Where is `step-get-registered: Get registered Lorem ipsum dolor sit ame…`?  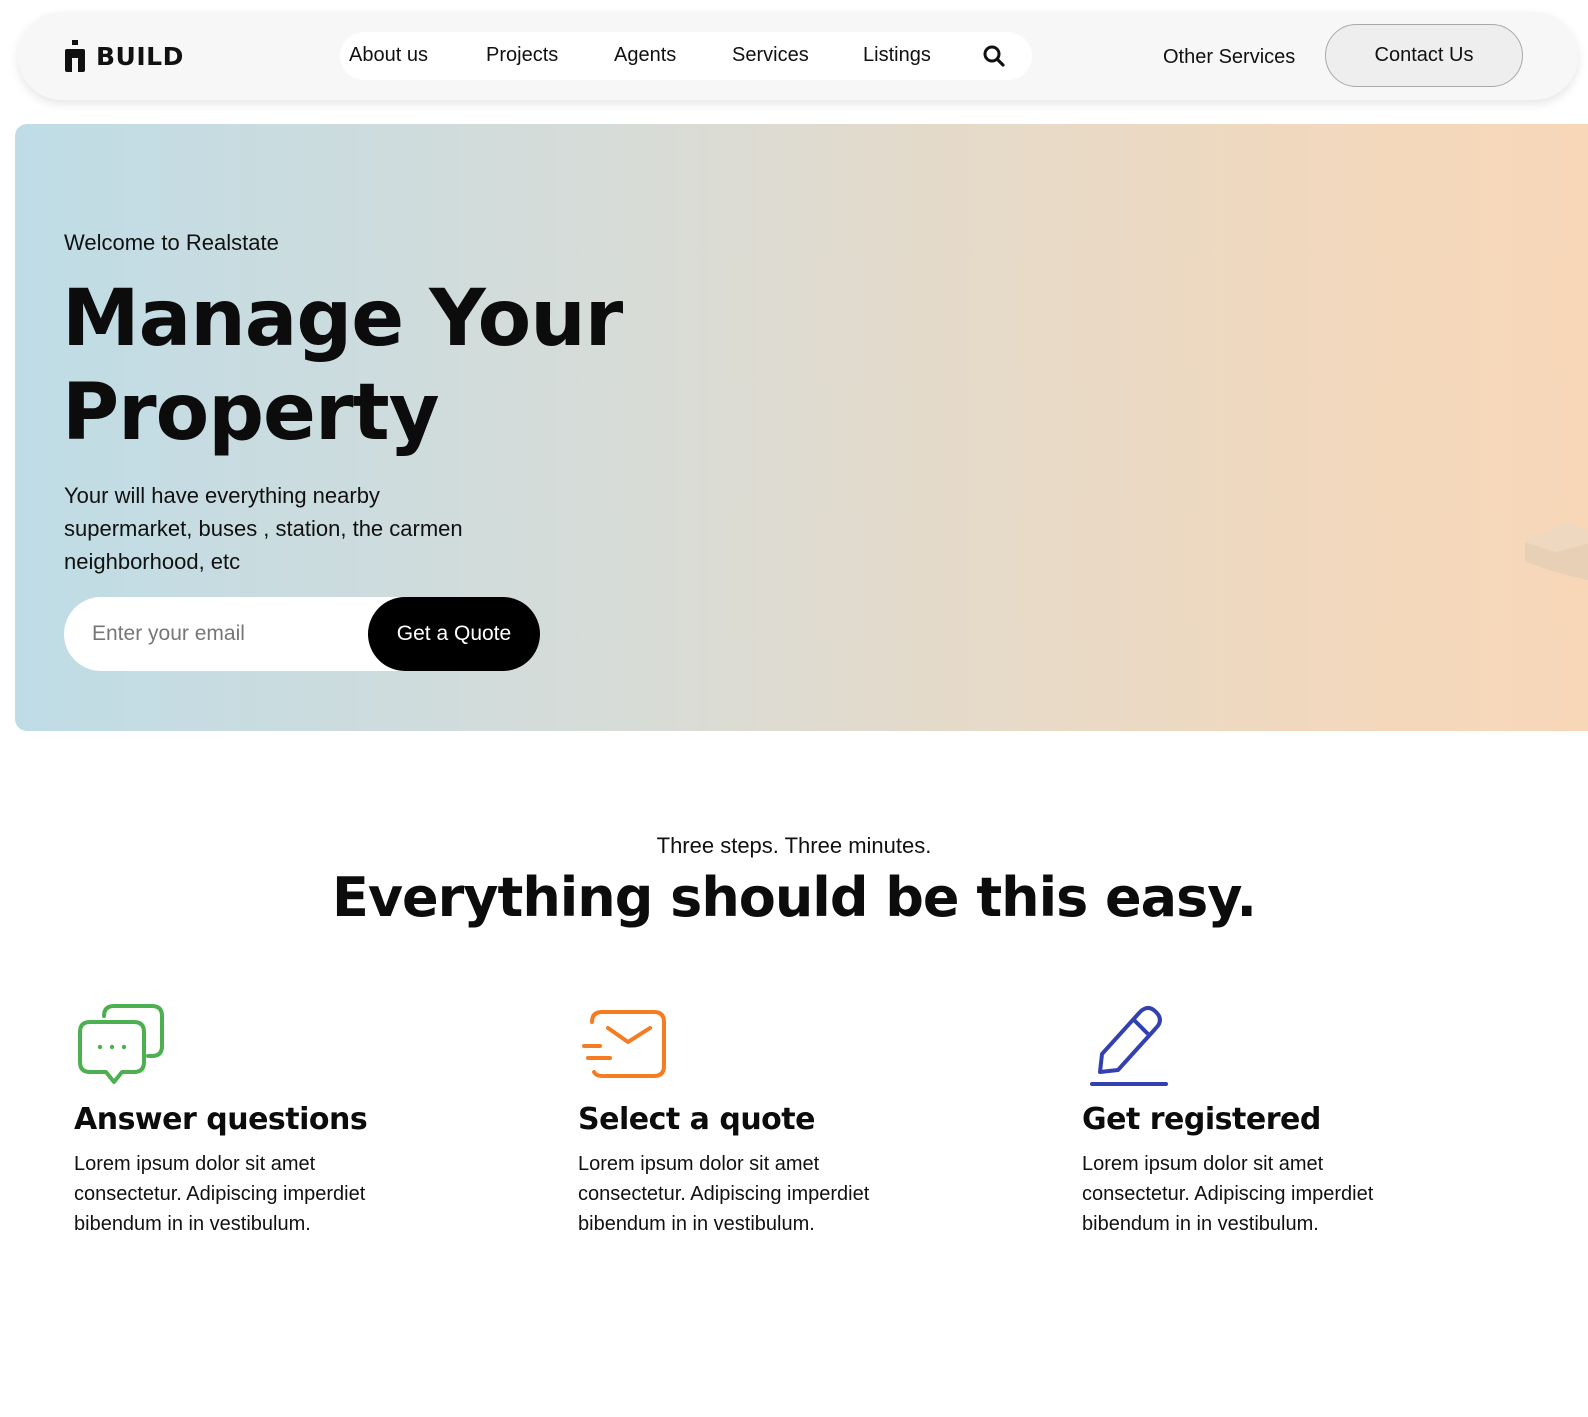
step-get-registered: Get registered Lorem ipsum dolor sit ame… is located at coordinates (1242, 1119).